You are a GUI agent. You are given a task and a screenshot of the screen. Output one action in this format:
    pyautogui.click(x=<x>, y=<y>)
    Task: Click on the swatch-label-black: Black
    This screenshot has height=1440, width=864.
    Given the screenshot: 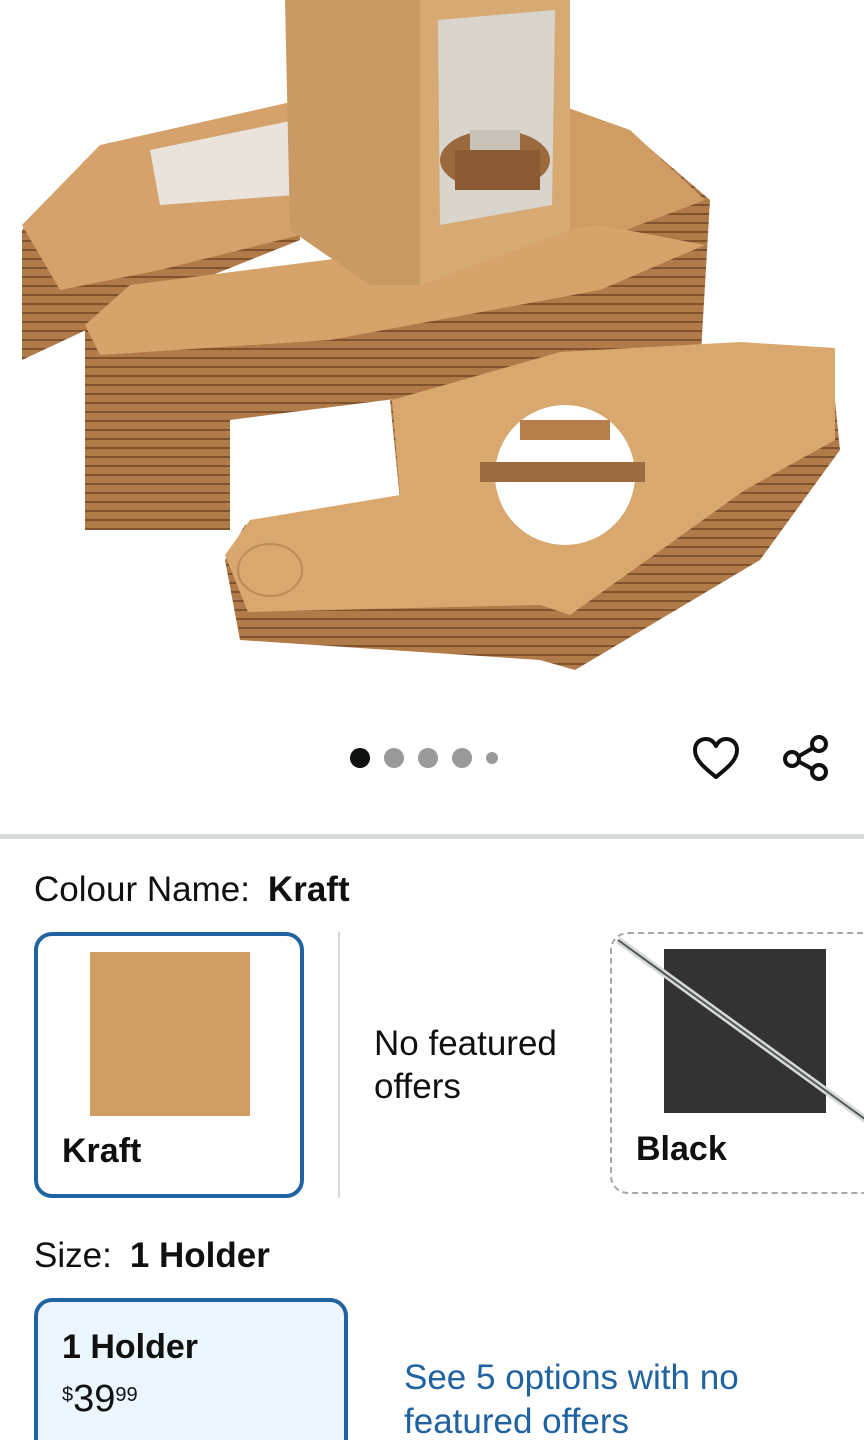 What is the action you would take?
    pyautogui.click(x=681, y=1149)
    